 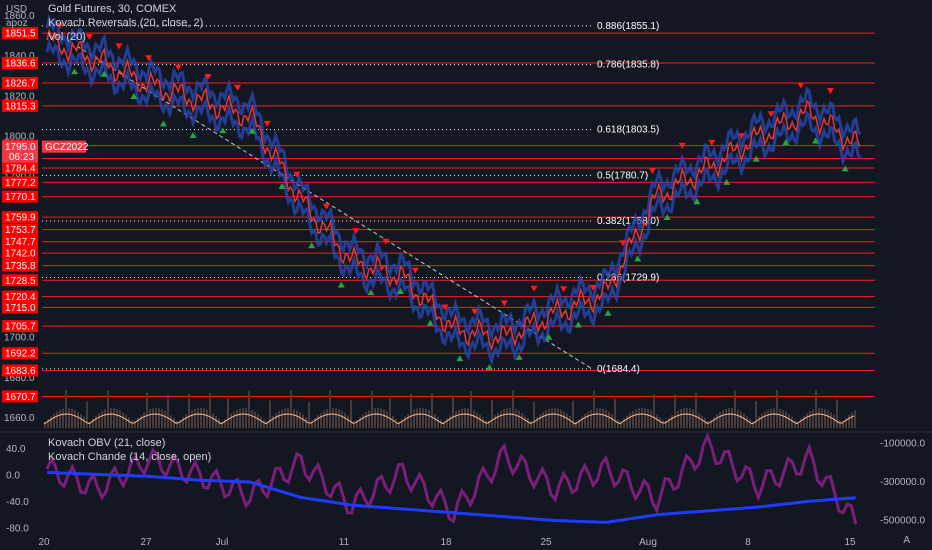 I want to click on indicator-obv-label: Kovach OBV (21, close), so click(x=106, y=443).